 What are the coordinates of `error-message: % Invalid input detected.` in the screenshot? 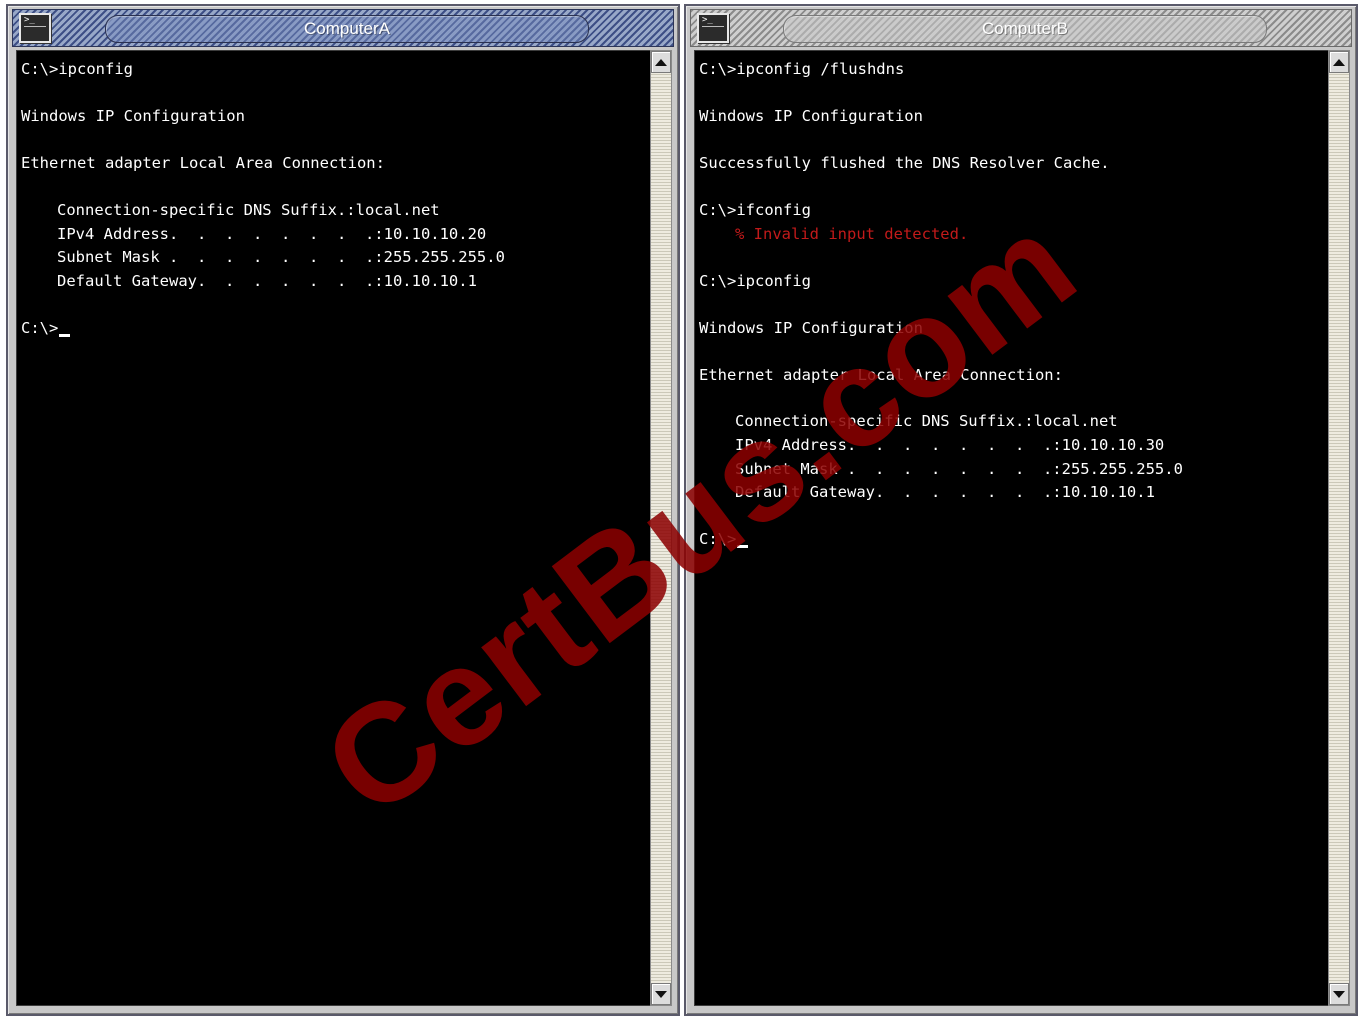 It's located at (852, 233).